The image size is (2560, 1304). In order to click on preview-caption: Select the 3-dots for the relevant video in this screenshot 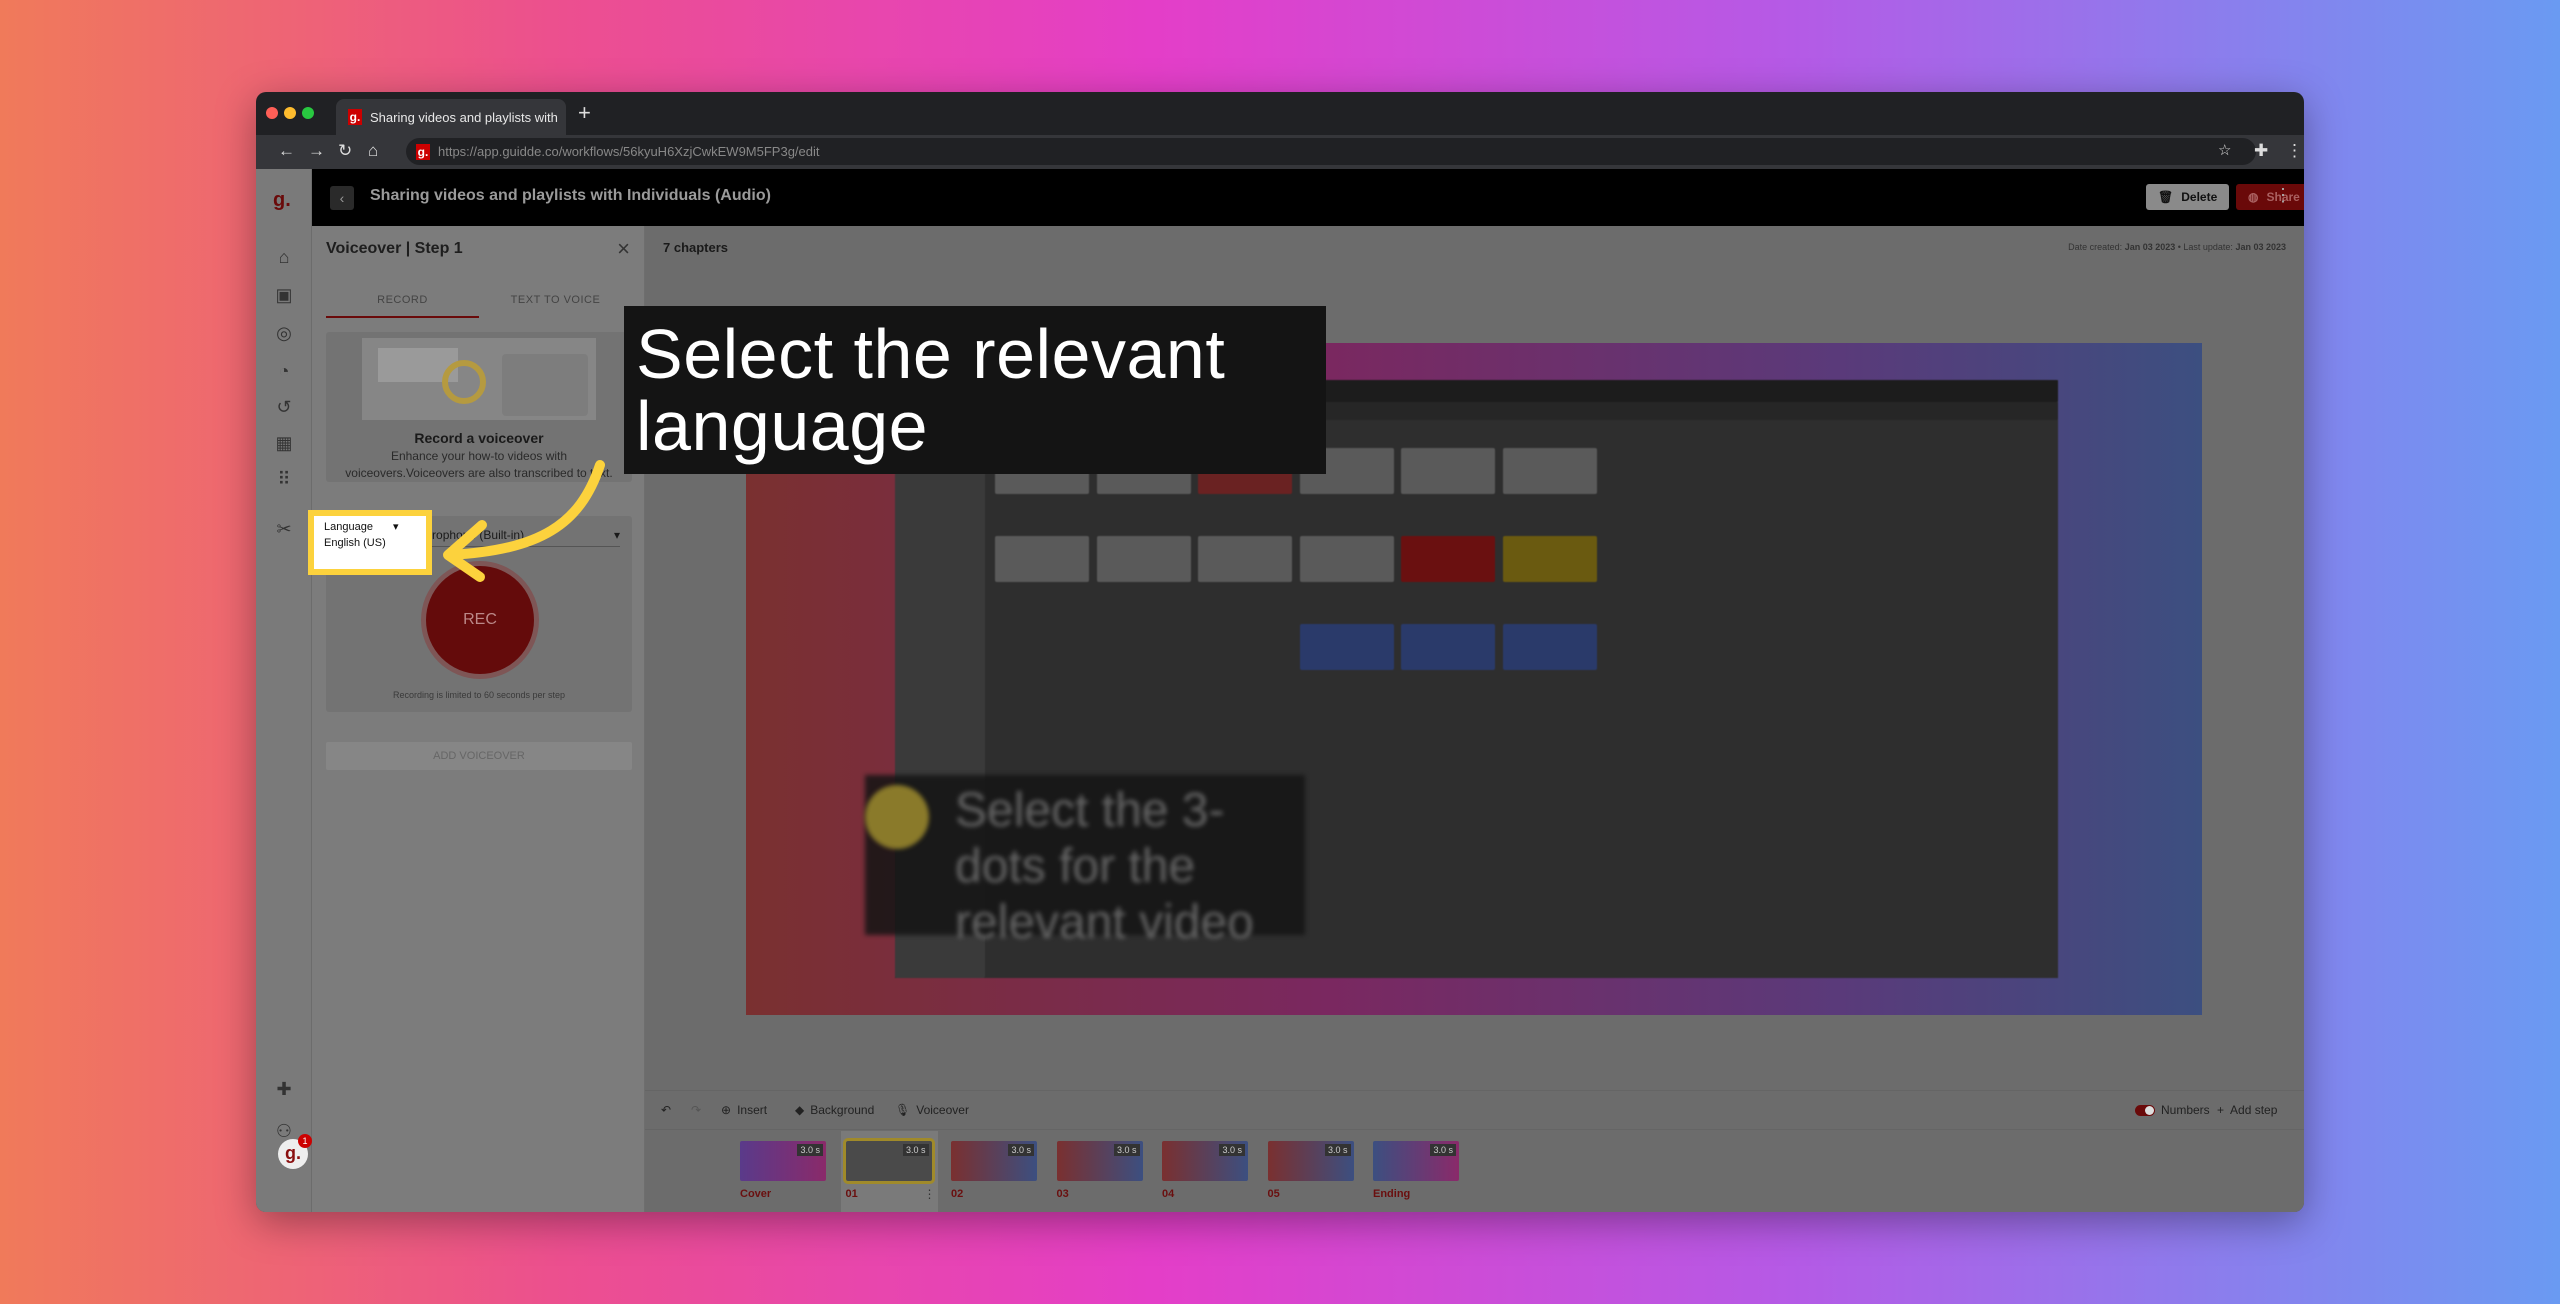, I will do `click(1085, 862)`.